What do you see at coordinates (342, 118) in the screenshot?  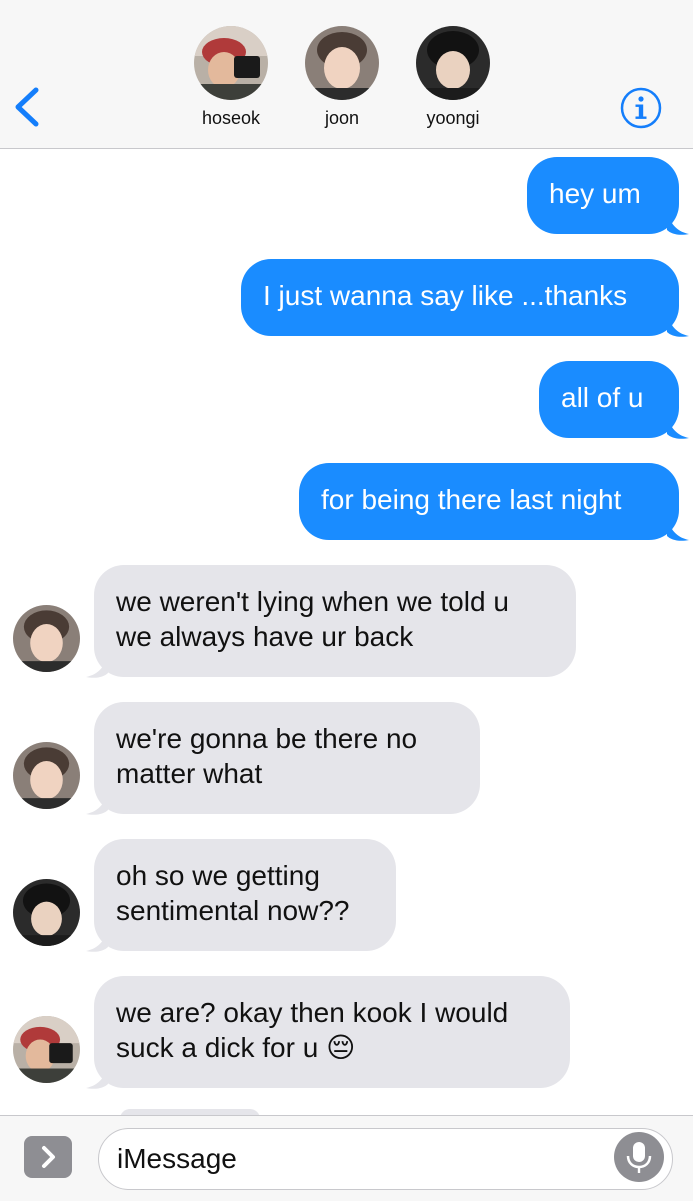 I see `contact-name: joon` at bounding box center [342, 118].